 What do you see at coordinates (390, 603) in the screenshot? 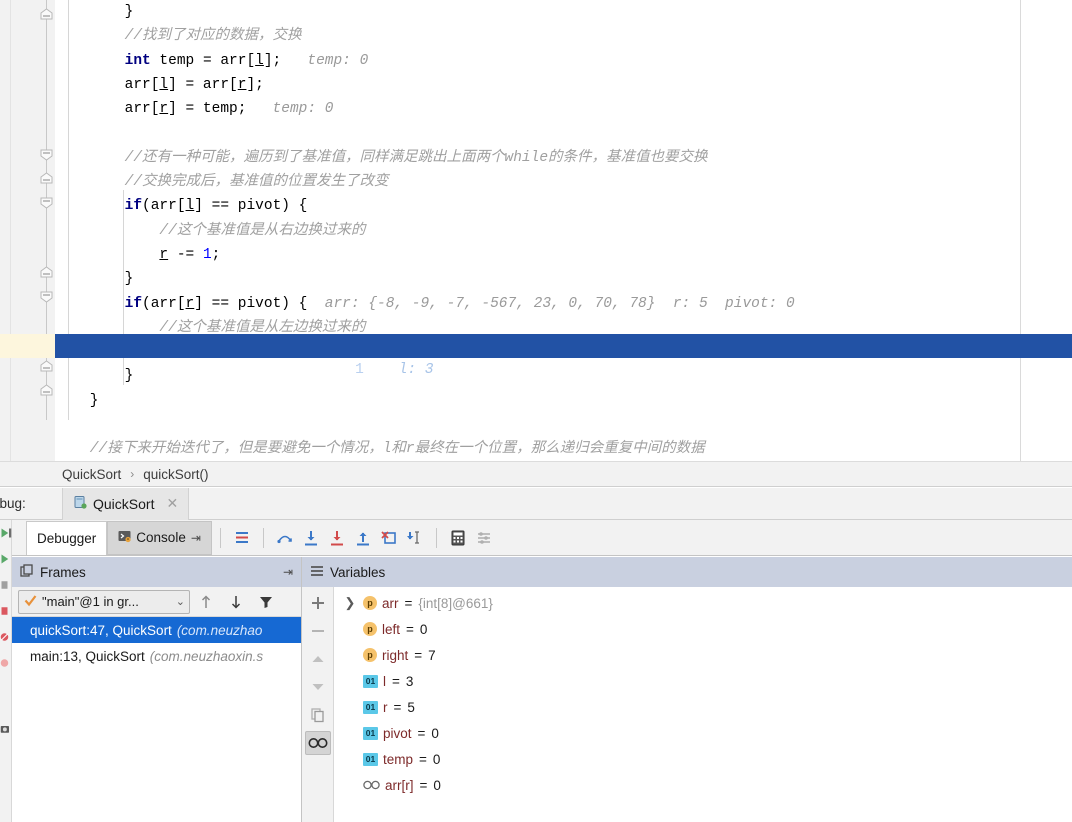
I see `variable-name: arr` at bounding box center [390, 603].